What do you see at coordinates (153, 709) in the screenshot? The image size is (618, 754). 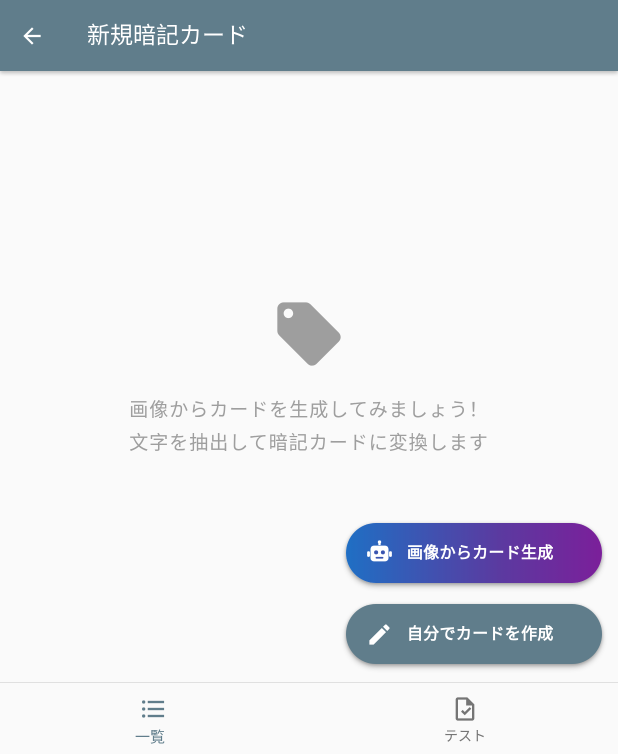 I see `list-icon` at bounding box center [153, 709].